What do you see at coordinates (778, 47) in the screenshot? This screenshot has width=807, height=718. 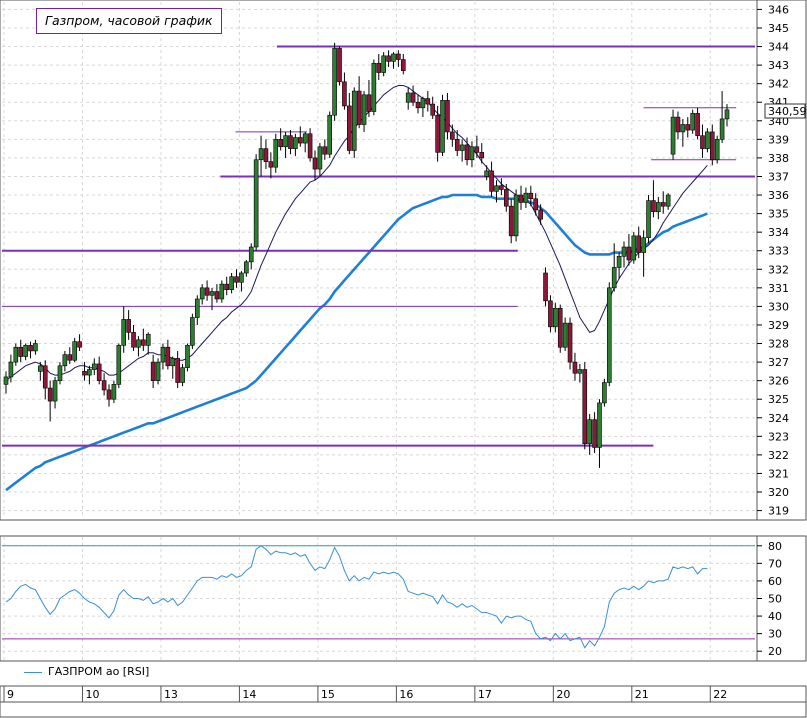 I see `price-tick-label: 344` at bounding box center [778, 47].